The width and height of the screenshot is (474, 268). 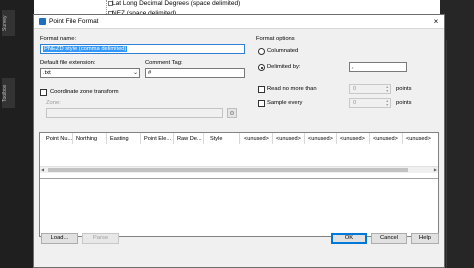 What do you see at coordinates (457, 134) in the screenshot?
I see `app-right-panel` at bounding box center [457, 134].